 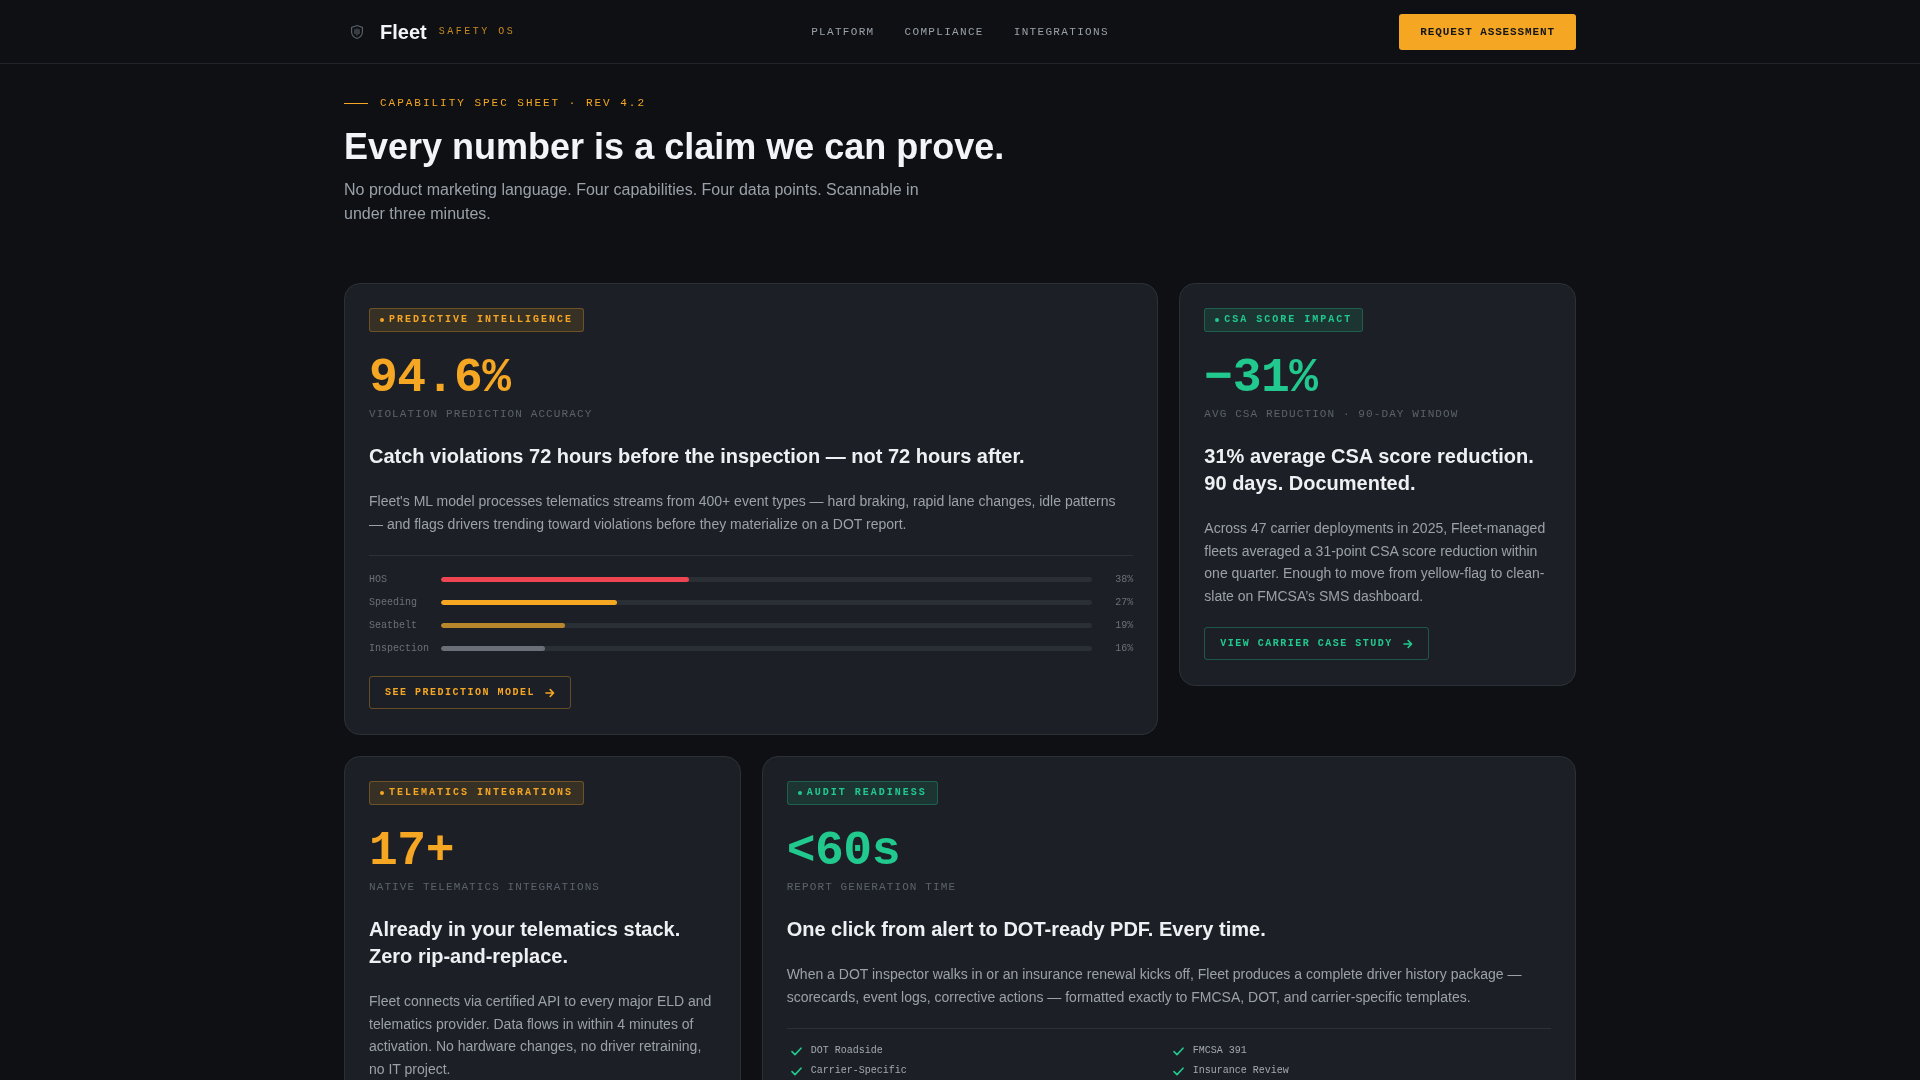 What do you see at coordinates (843, 852) in the screenshot?
I see `metric-value: <60s` at bounding box center [843, 852].